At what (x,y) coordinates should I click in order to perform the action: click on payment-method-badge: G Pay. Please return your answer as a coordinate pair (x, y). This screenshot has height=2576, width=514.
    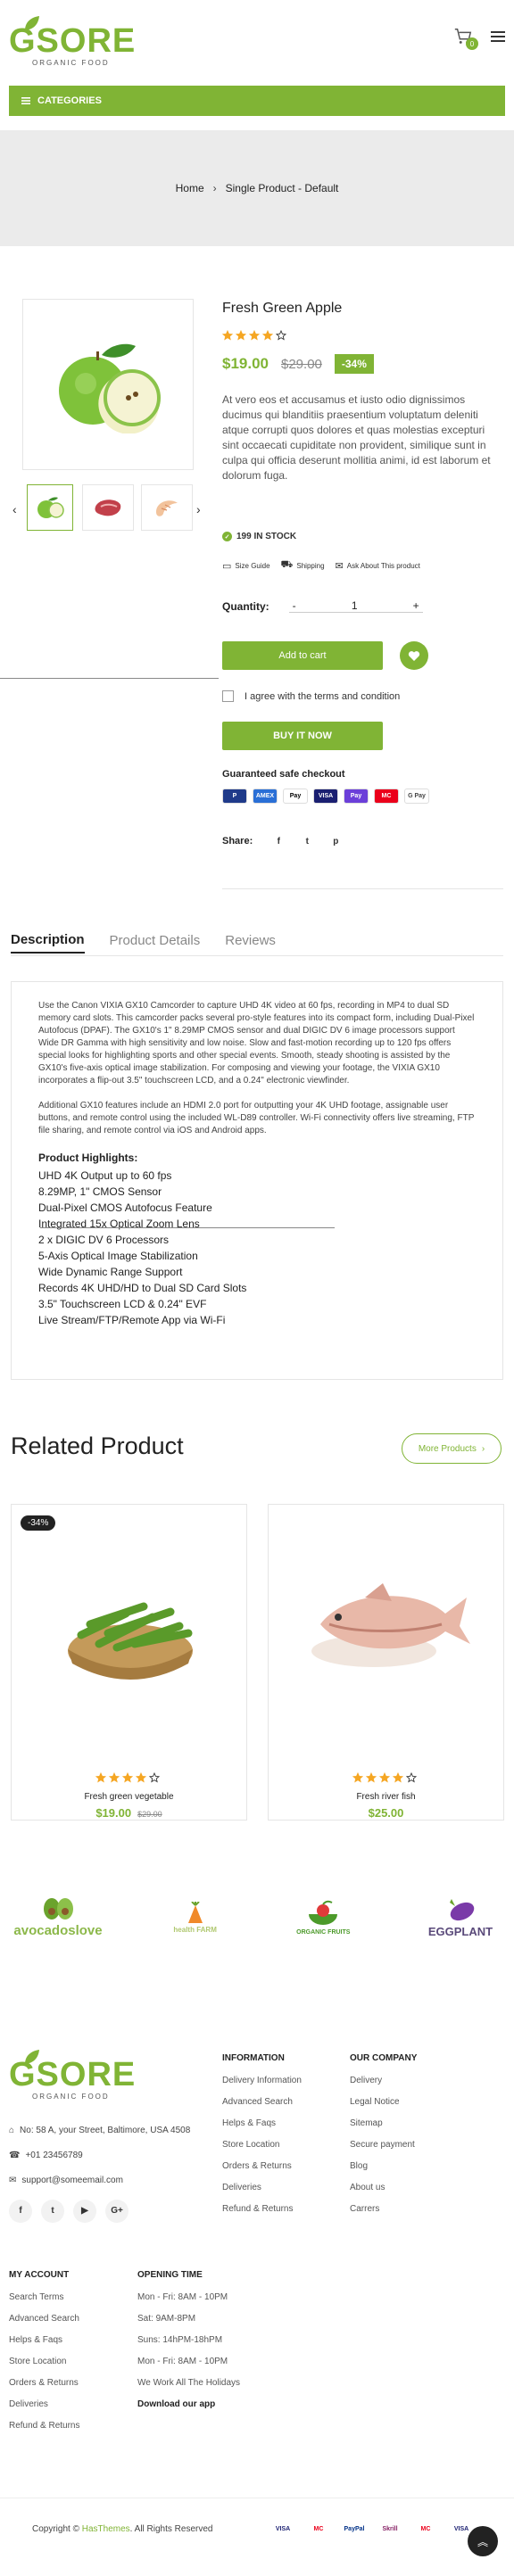
    Looking at the image, I should click on (416, 796).